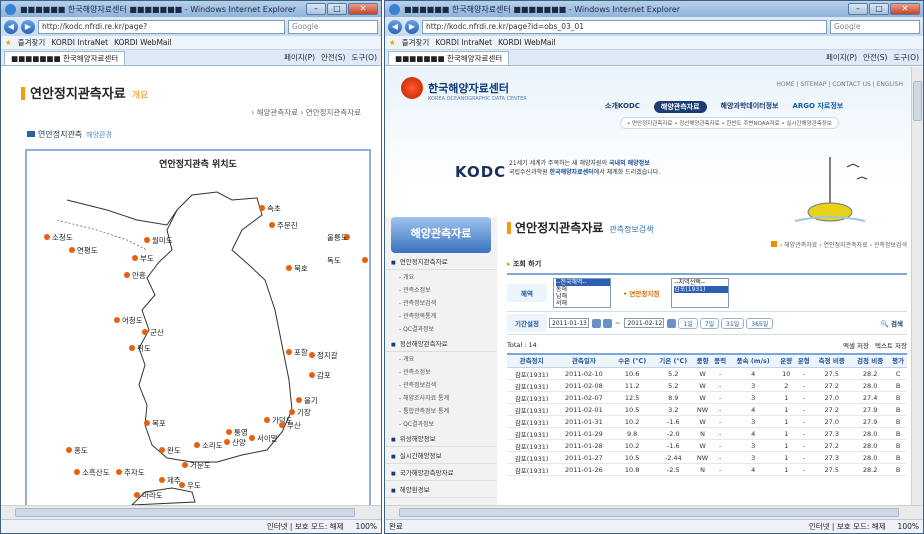 This screenshot has width=924, height=534. What do you see at coordinates (441, 397) in the screenshot?
I see `sidebar-subitem: 해양조사자료 통계` at bounding box center [441, 397].